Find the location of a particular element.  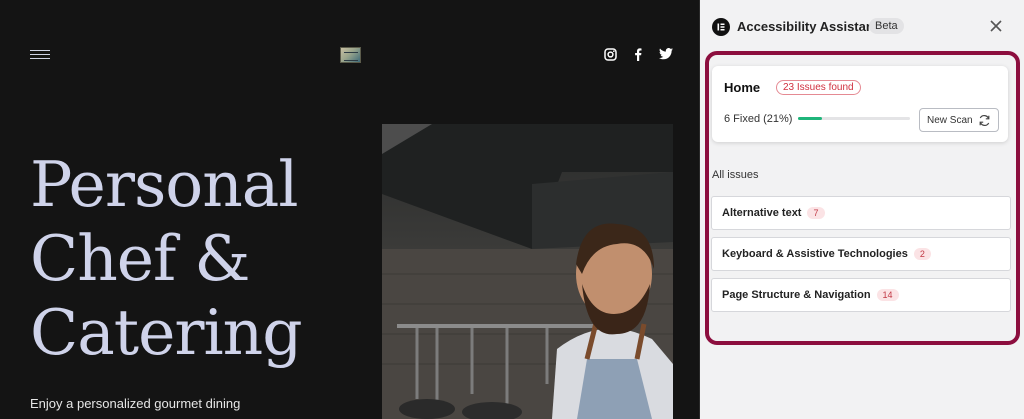

panel-header: Accessibility Assistant Beta is located at coordinates (862, 25).